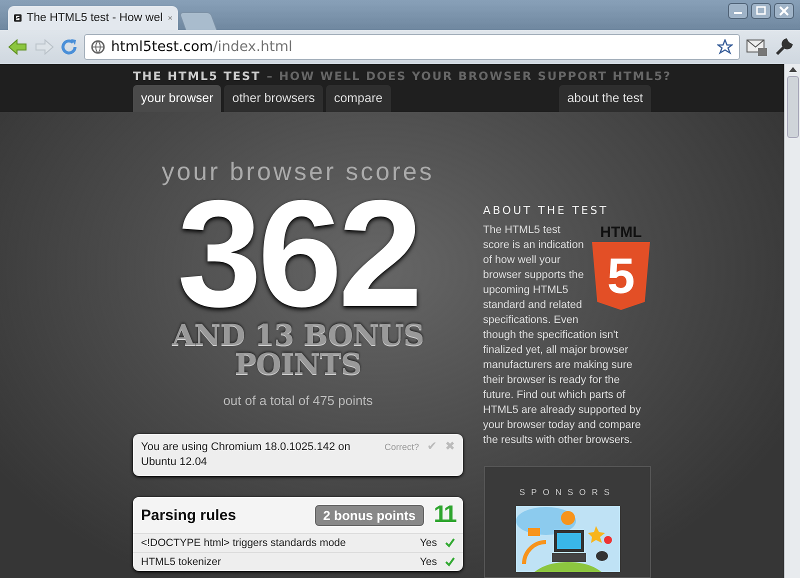  I want to click on site-tagline: – HOW WELL DOES YOUR BROWSER SUPPORT HTML5?, so click(469, 76).